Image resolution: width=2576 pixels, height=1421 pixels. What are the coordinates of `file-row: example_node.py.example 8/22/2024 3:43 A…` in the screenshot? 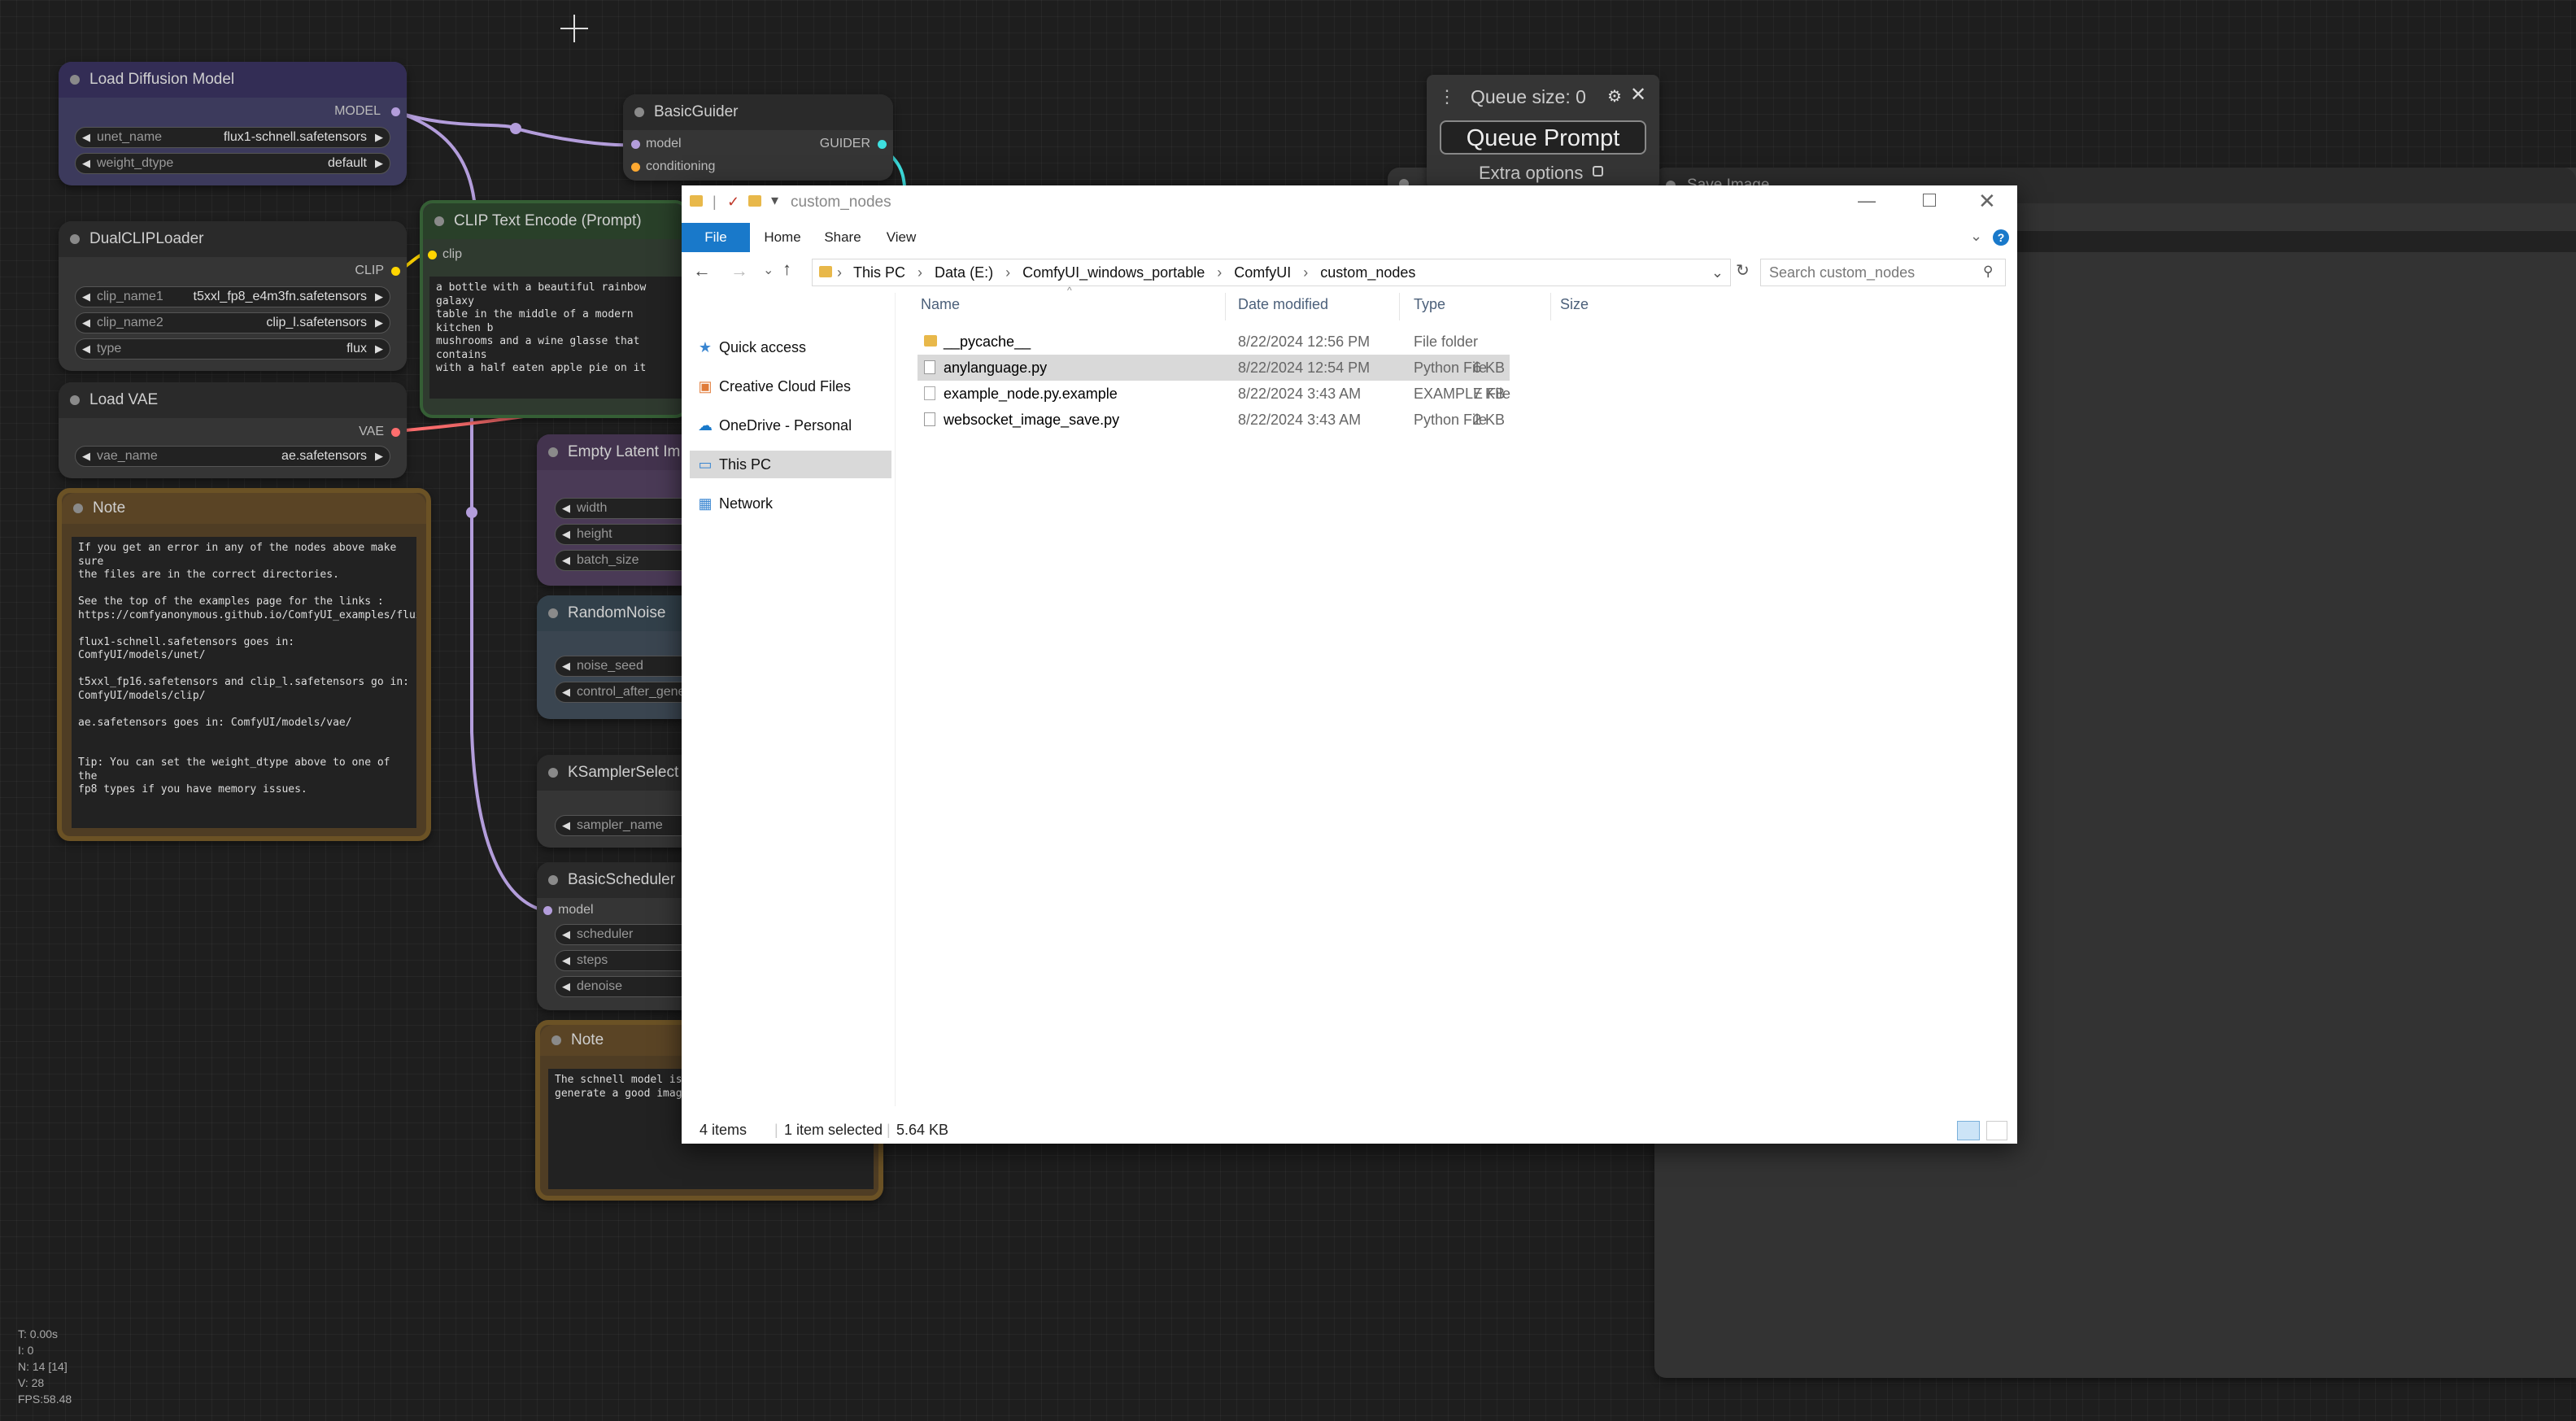 It's located at (1214, 394).